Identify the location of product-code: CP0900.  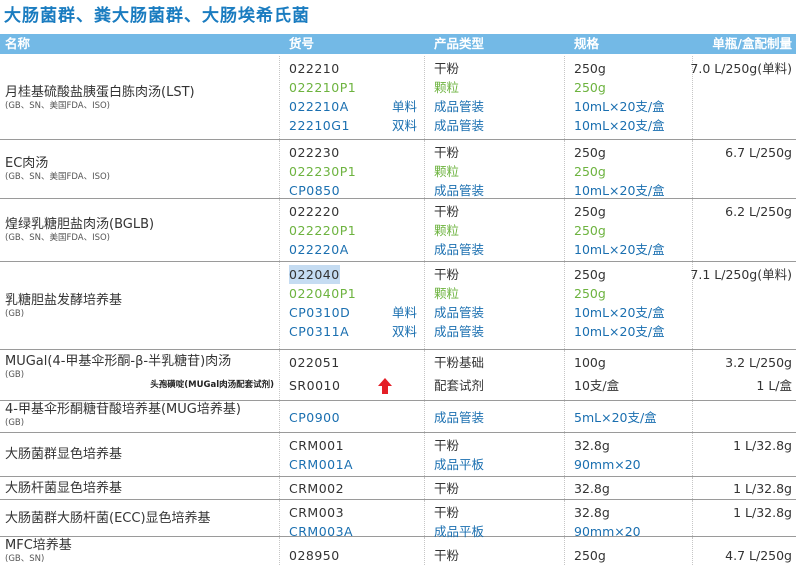
(315, 417).